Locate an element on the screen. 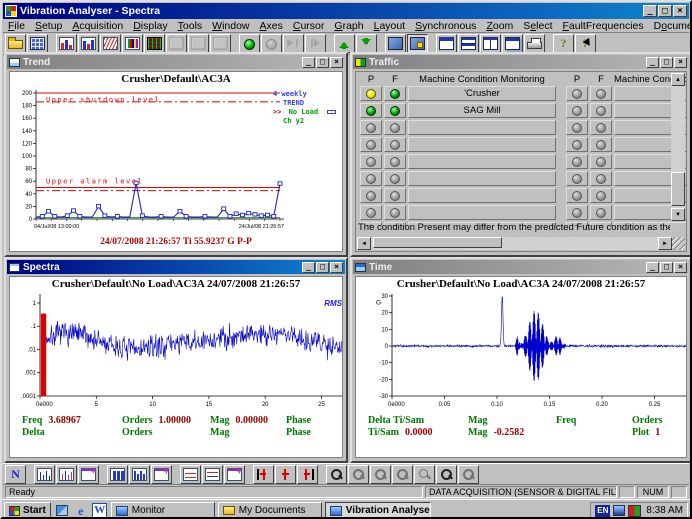 The height and width of the screenshot is (519, 692). close-button: × is located at coordinates (680, 11).